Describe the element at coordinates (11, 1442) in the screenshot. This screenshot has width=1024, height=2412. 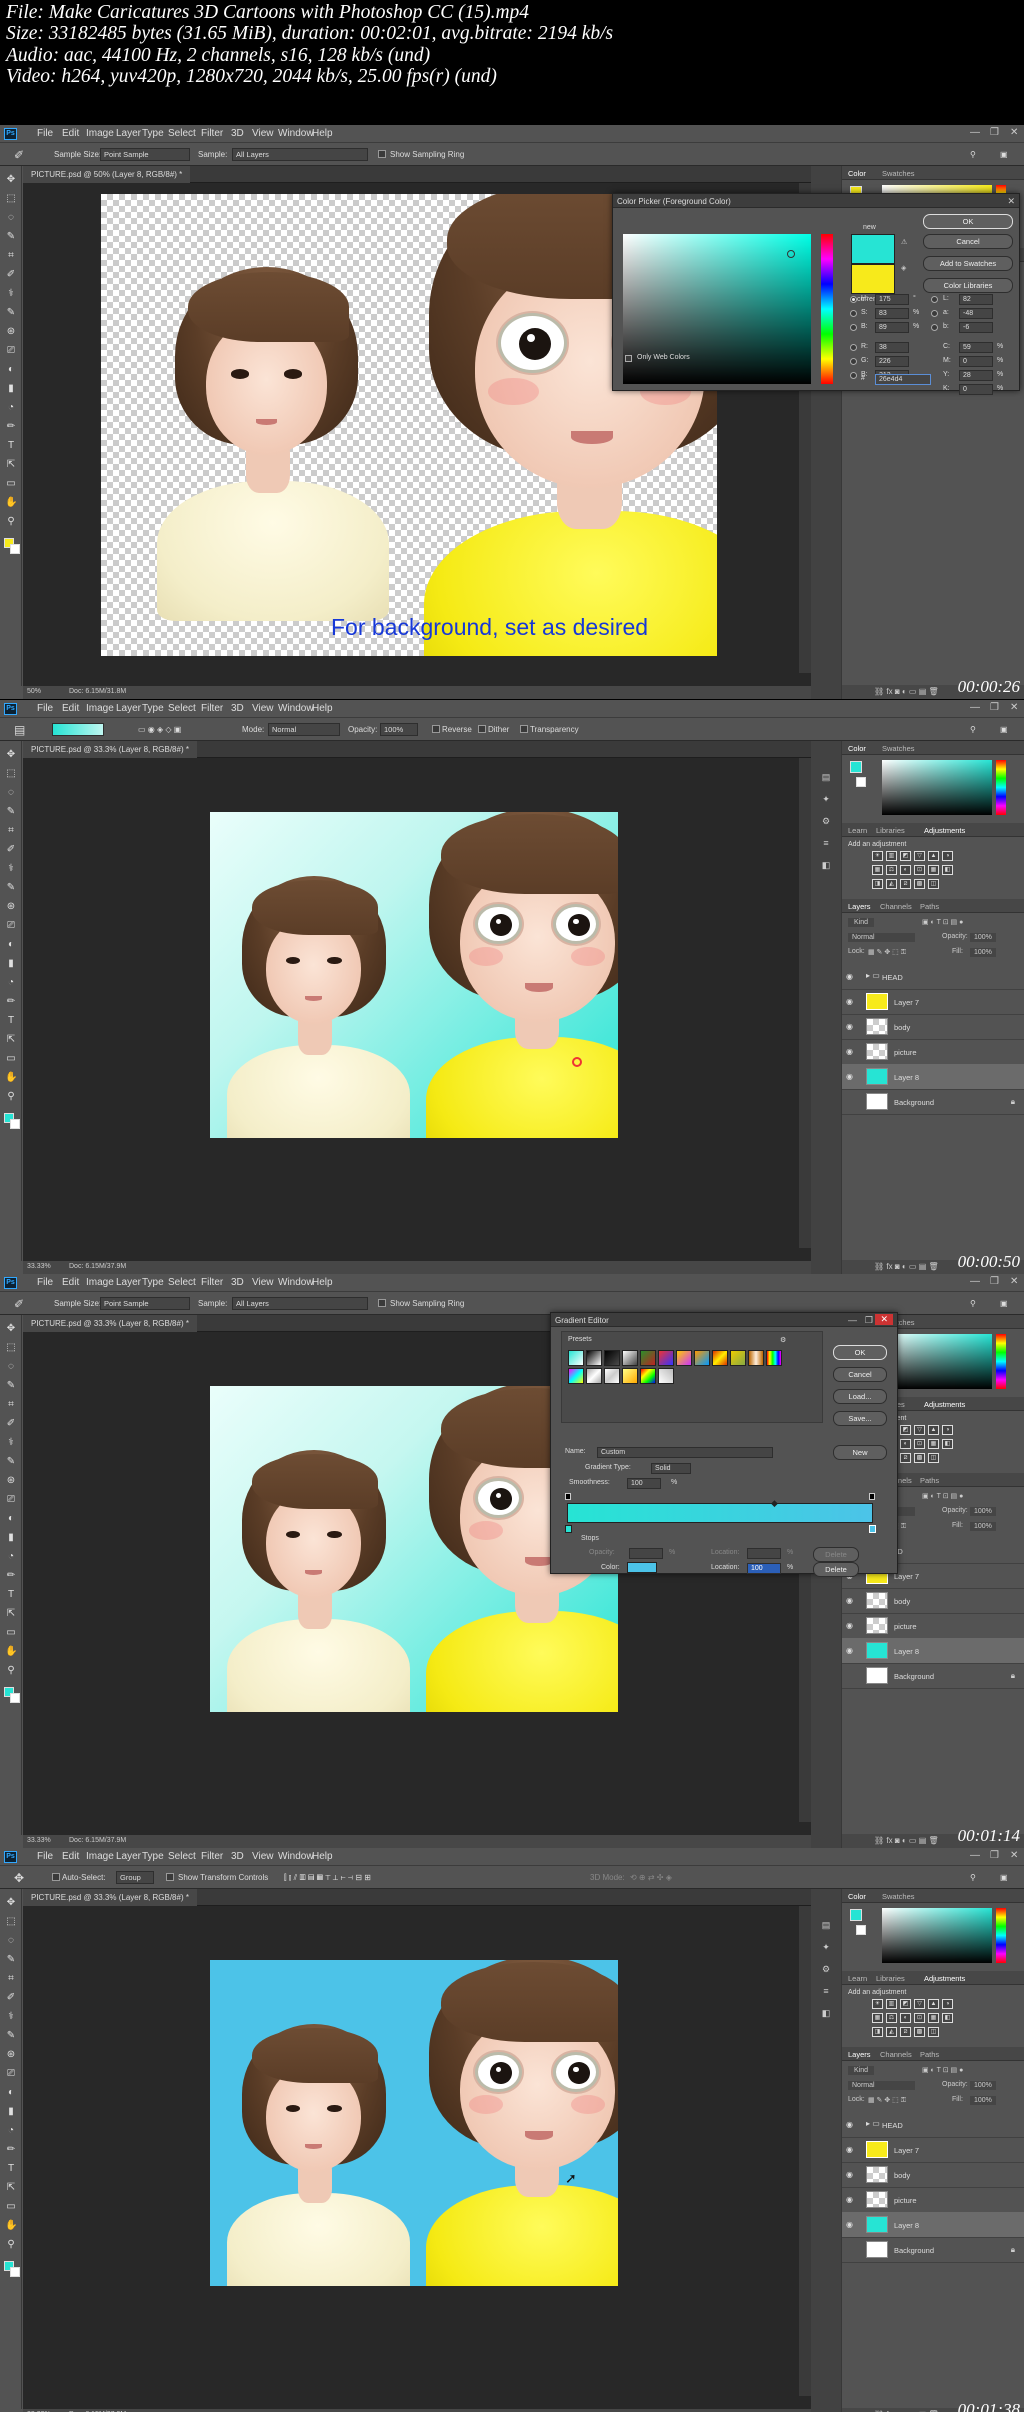
I see `tool-icon: ⚕` at that location.